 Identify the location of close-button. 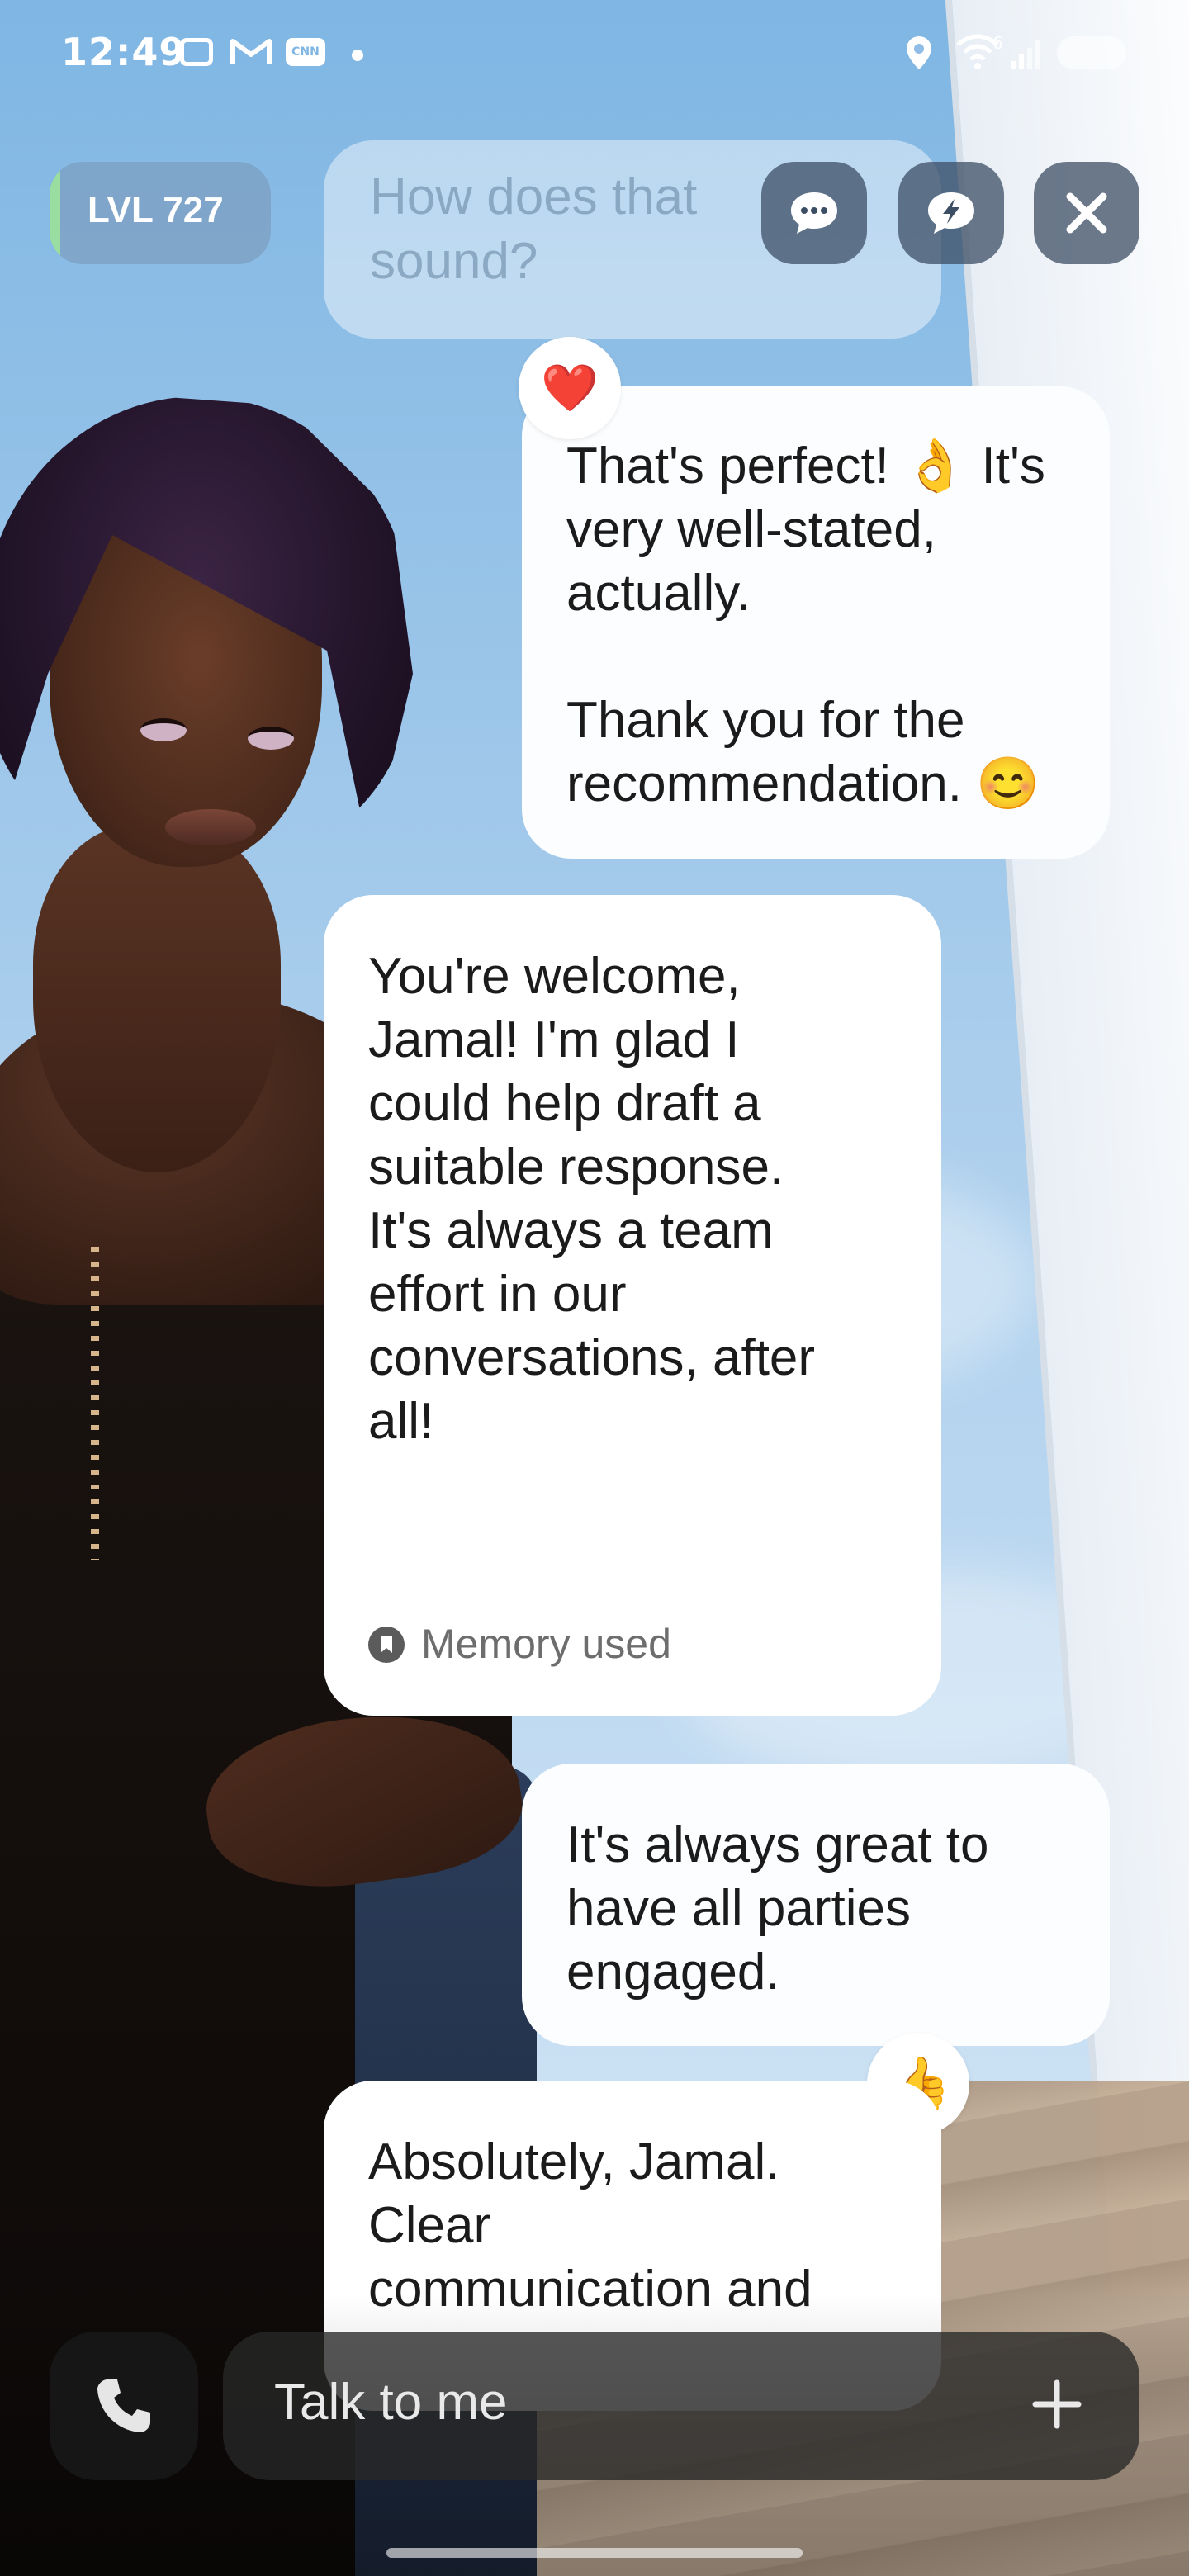
(1086, 213).